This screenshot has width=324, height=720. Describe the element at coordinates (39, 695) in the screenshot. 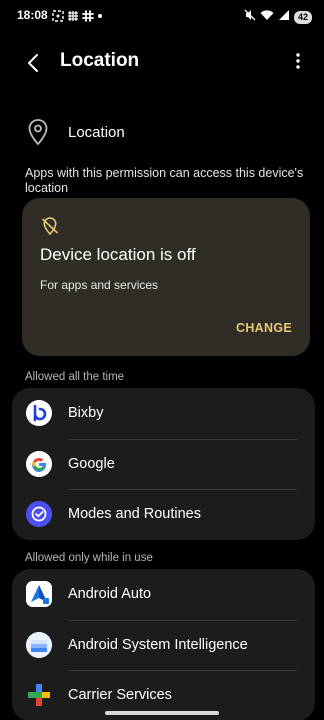

I see `carrier-services-icon` at that location.